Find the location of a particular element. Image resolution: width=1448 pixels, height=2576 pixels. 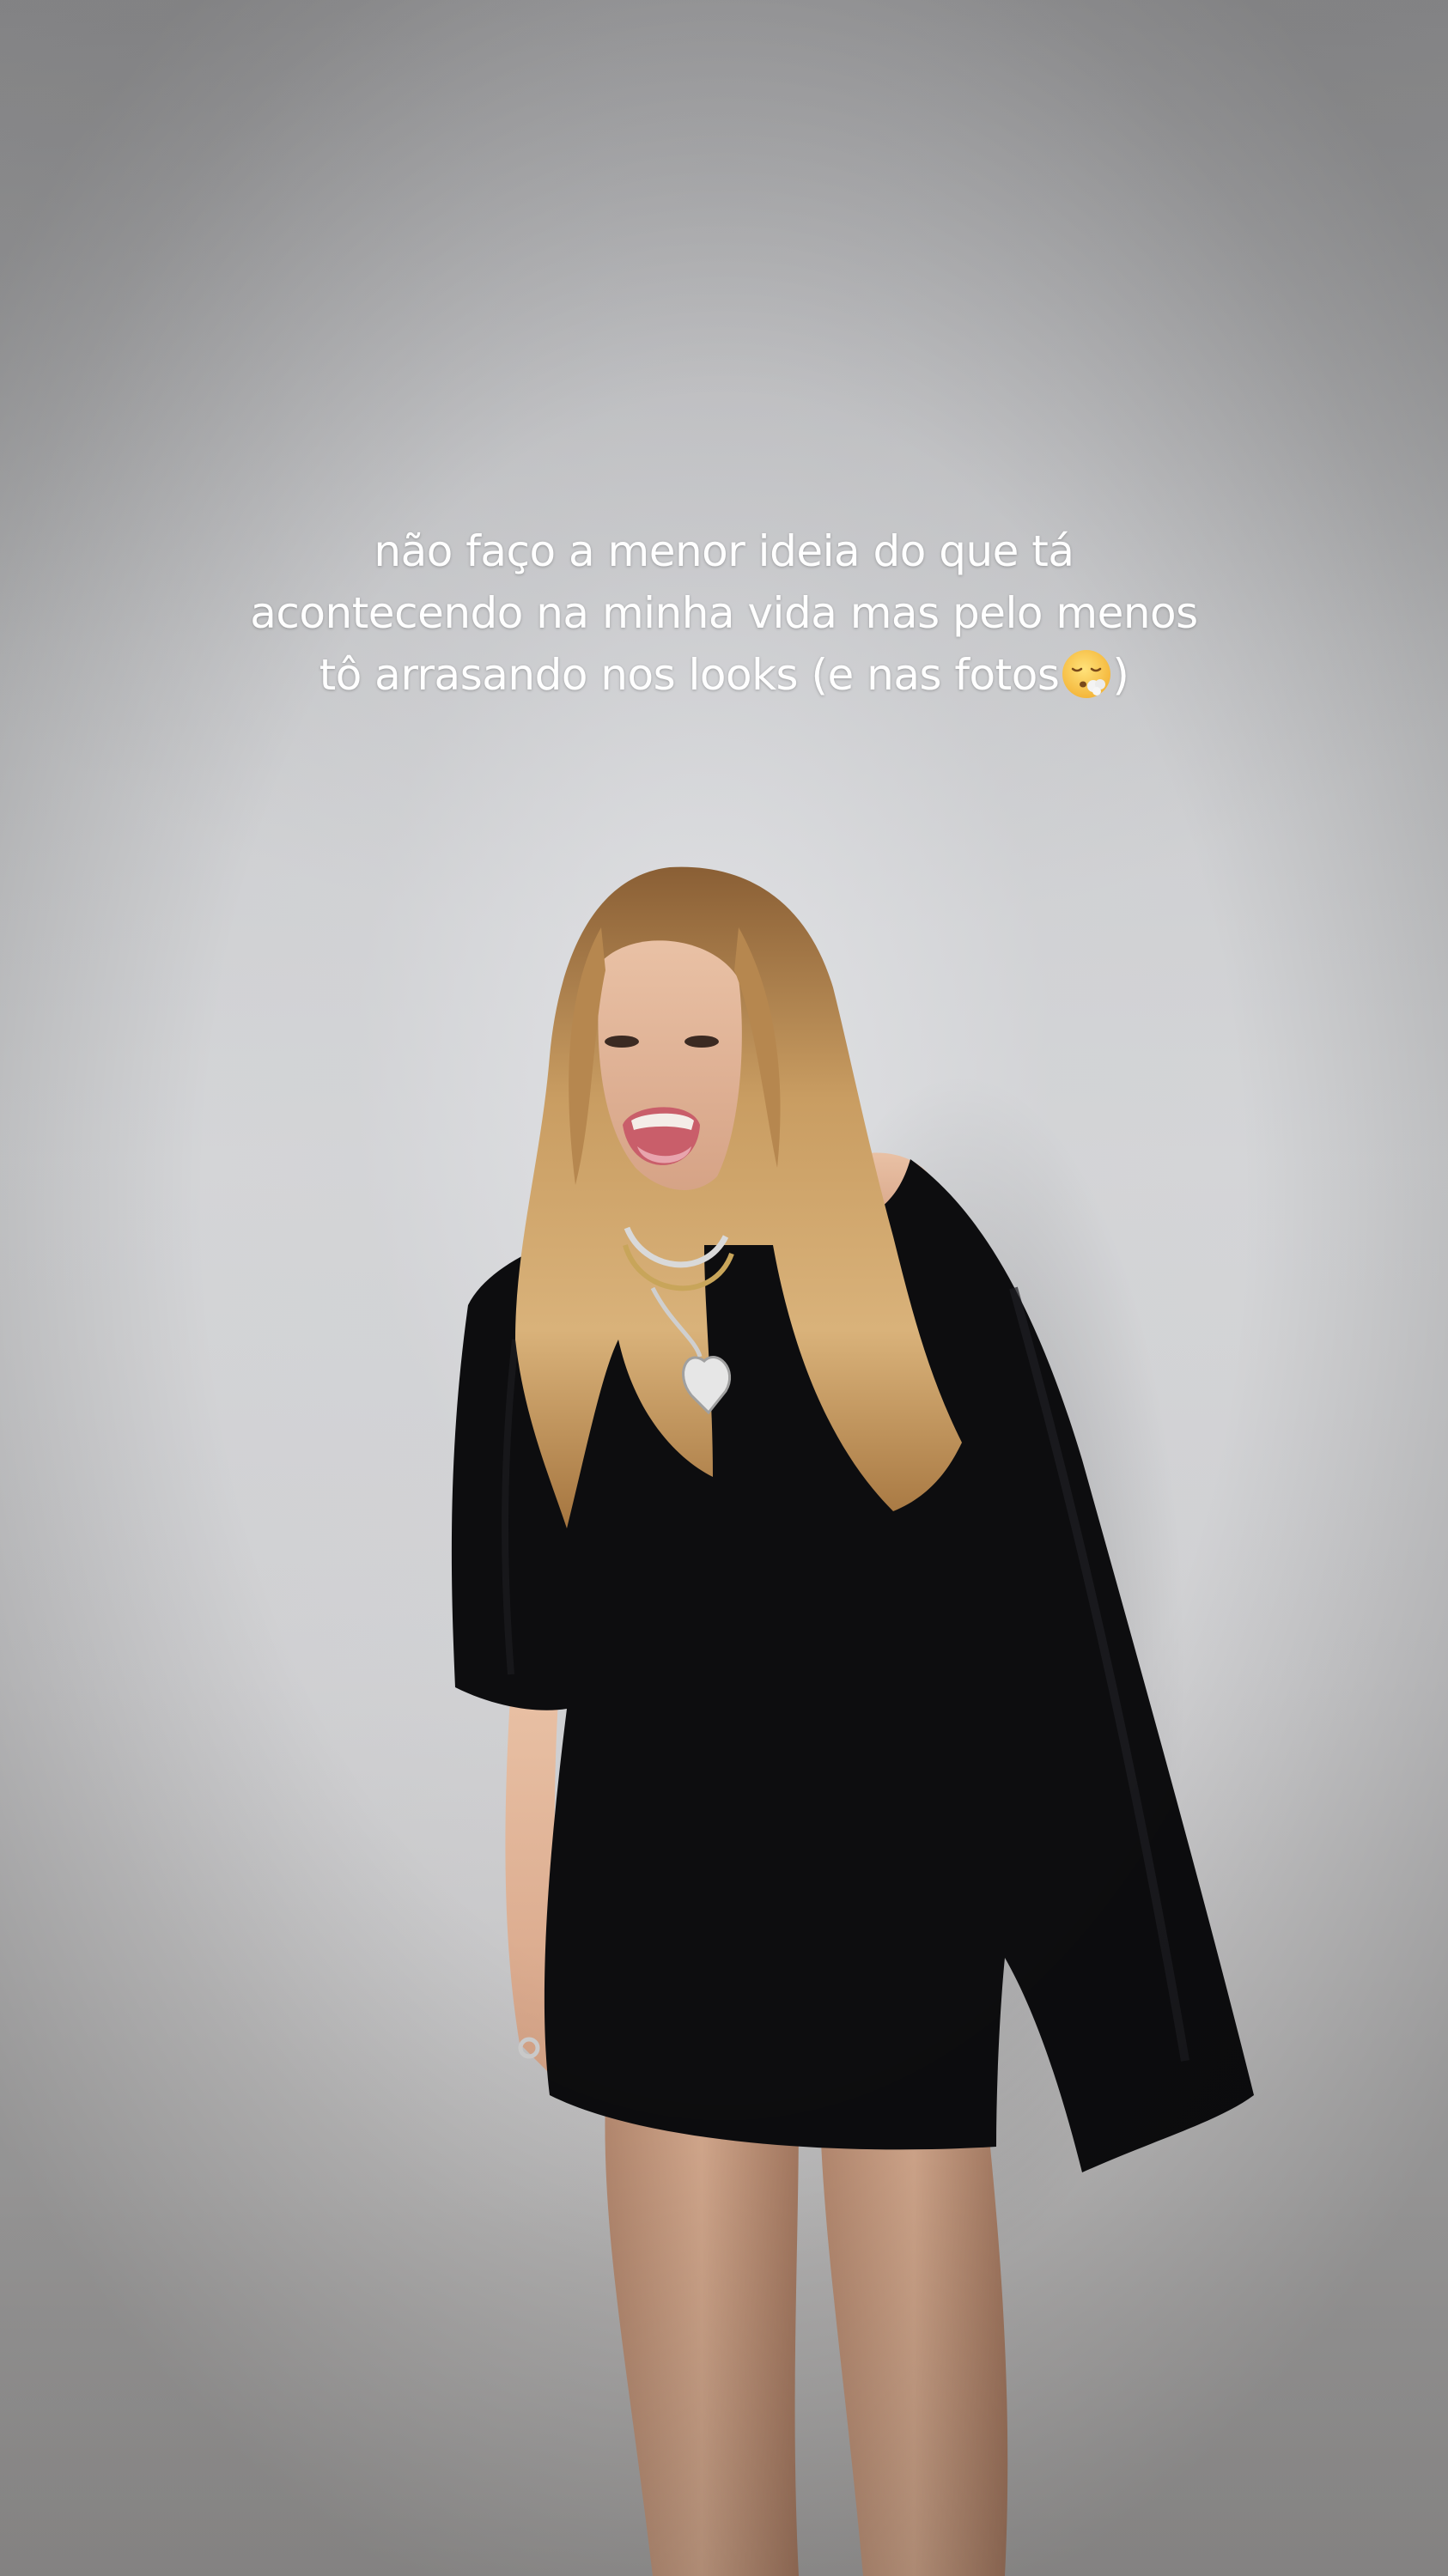

caption-line-3: tô arrasando nos looks (e nas fotos ) is located at coordinates (724, 675).